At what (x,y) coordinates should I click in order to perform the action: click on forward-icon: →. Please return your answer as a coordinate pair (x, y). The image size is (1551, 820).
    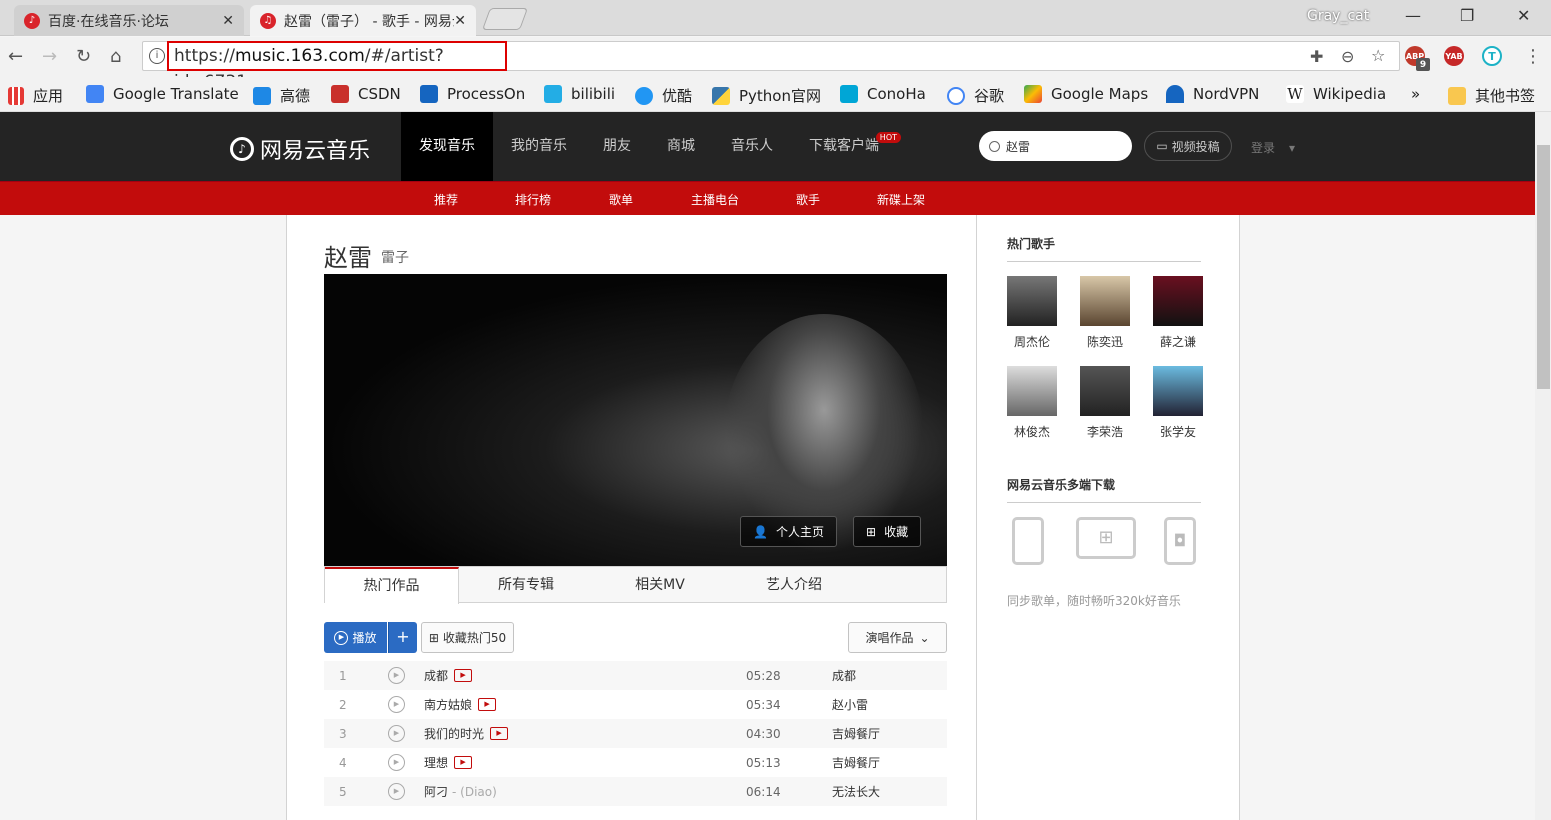
    Looking at the image, I should click on (49, 56).